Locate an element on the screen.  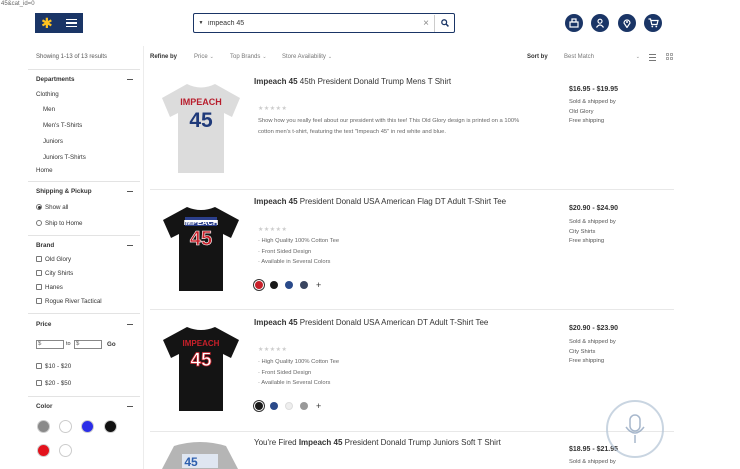
bullet-text: High Quality 100% Cotton Tee is located at coordinates (300, 362).